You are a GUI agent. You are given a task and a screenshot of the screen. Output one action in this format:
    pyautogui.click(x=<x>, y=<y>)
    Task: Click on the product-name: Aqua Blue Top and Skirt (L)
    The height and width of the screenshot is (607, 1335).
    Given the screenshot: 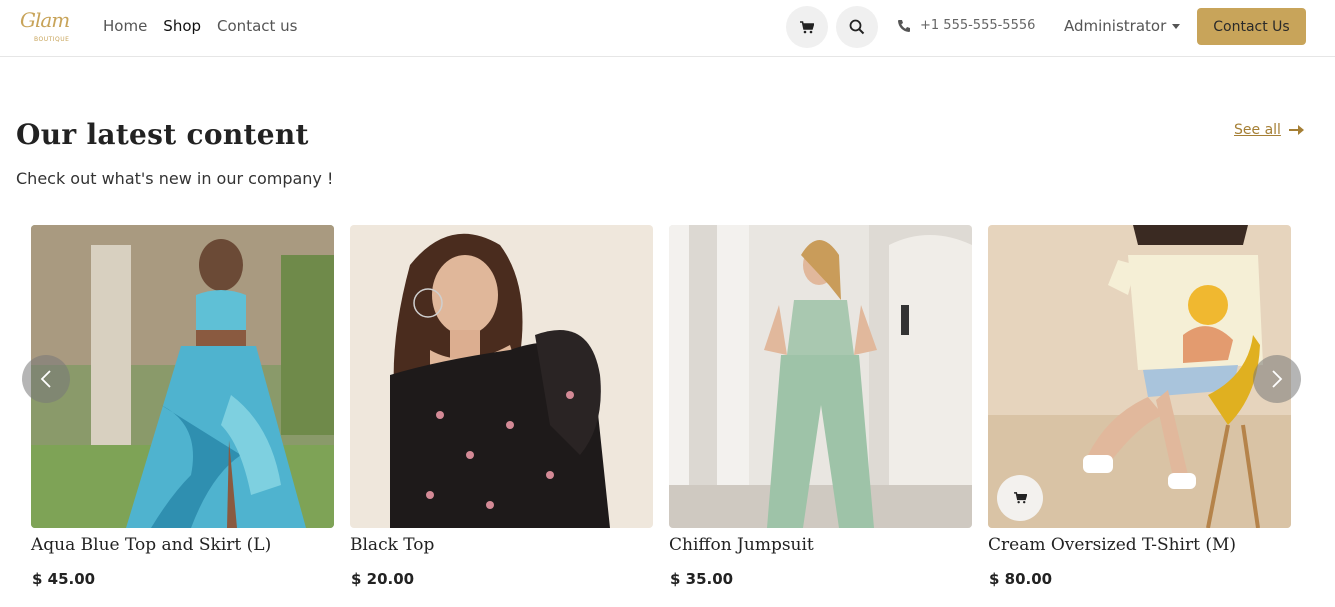 What is the action you would take?
    pyautogui.click(x=151, y=545)
    